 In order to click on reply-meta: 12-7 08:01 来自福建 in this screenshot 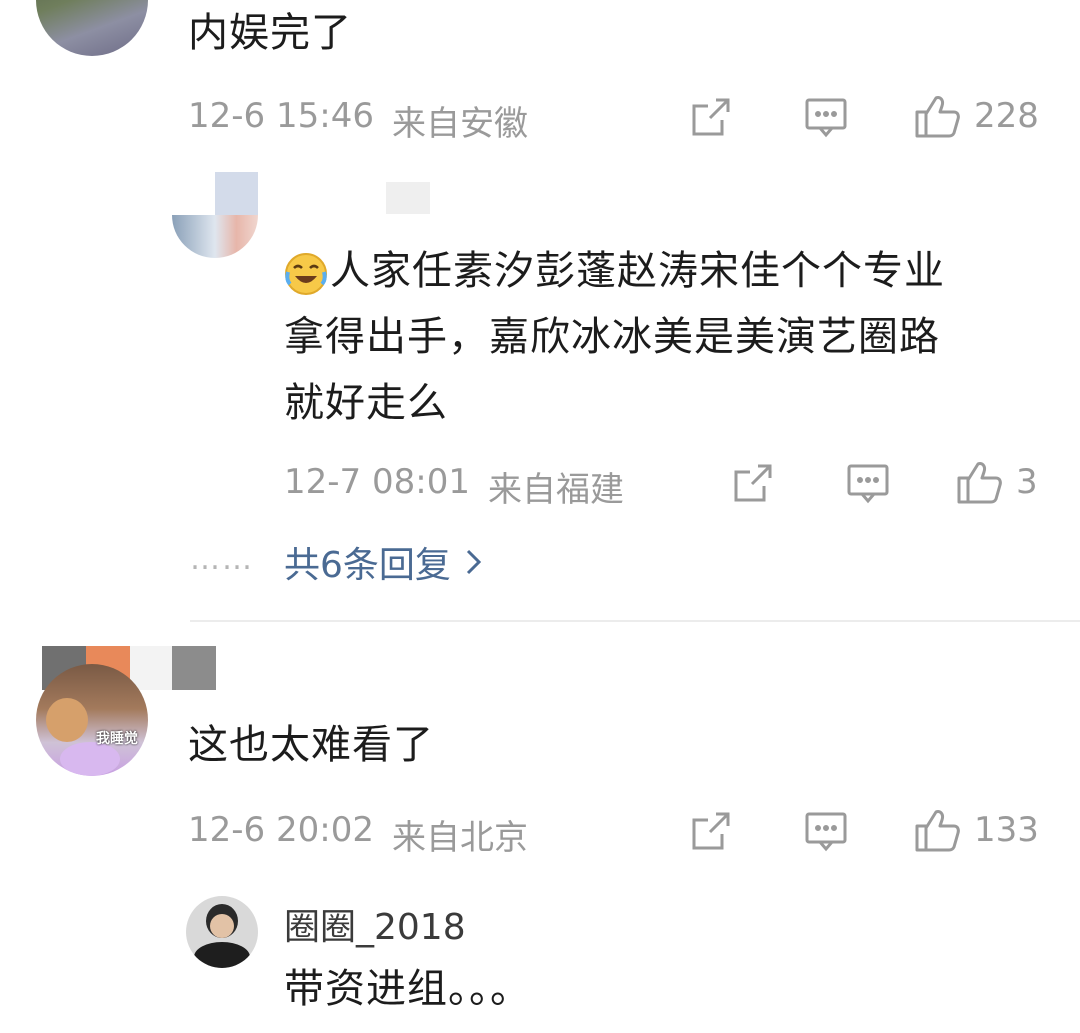, I will do `click(454, 486)`.